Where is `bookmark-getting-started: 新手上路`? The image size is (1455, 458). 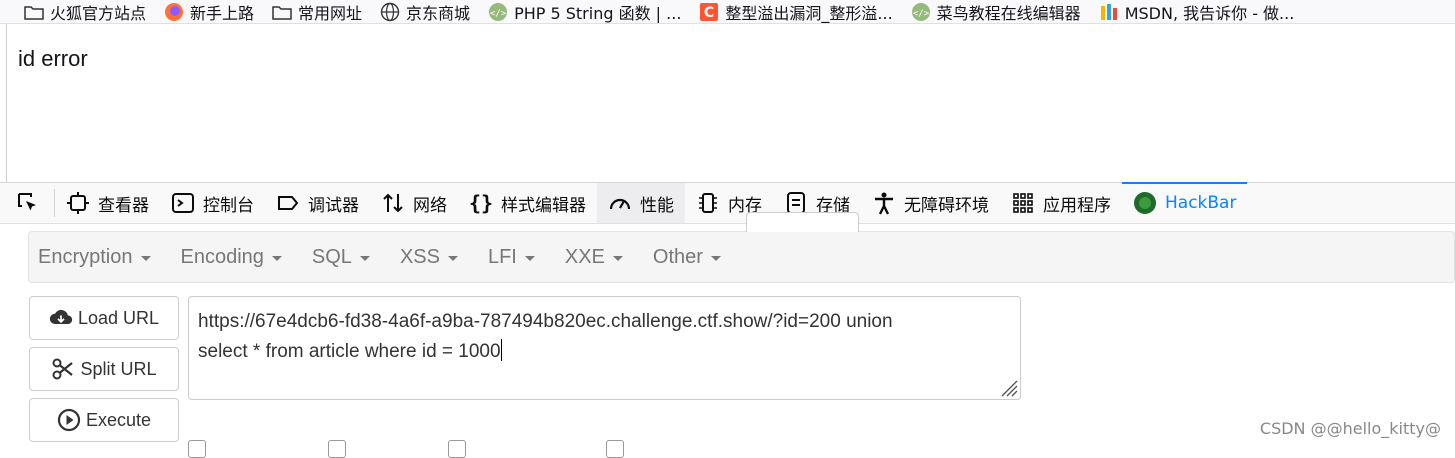 bookmark-getting-started: 新手上路 is located at coordinates (209, 11).